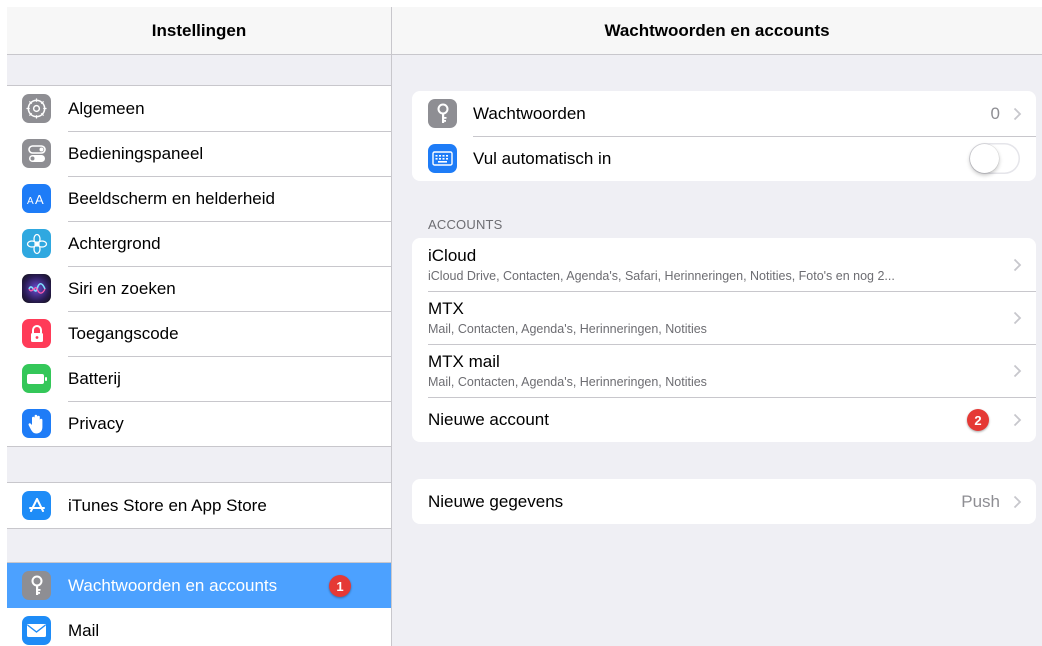  What do you see at coordinates (136, 153) in the screenshot?
I see `sidebar-item-label: Bedieningspaneel` at bounding box center [136, 153].